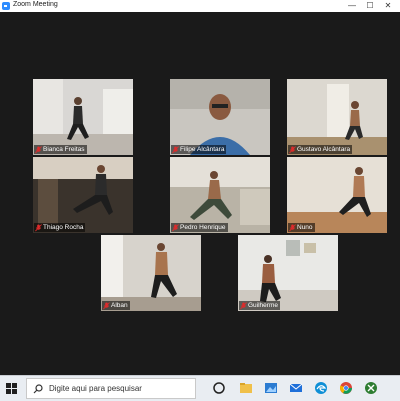 The image size is (400, 401). I want to click on participant-name-tag: Filipe Alcântara, so click(199, 149).